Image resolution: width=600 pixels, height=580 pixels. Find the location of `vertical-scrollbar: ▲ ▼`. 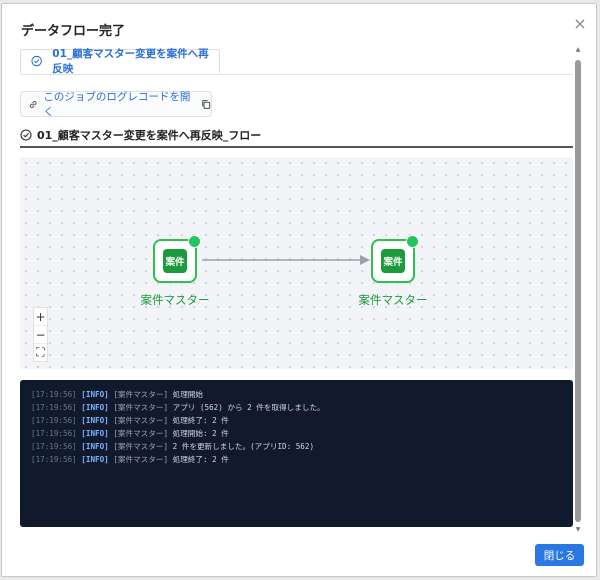

vertical-scrollbar: ▲ ▼ is located at coordinates (578, 290).